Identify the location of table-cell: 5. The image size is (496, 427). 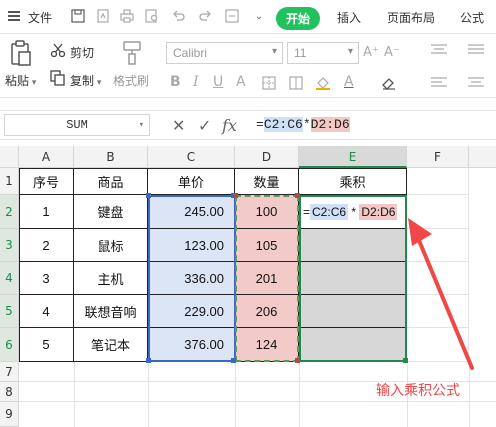
(46, 345).